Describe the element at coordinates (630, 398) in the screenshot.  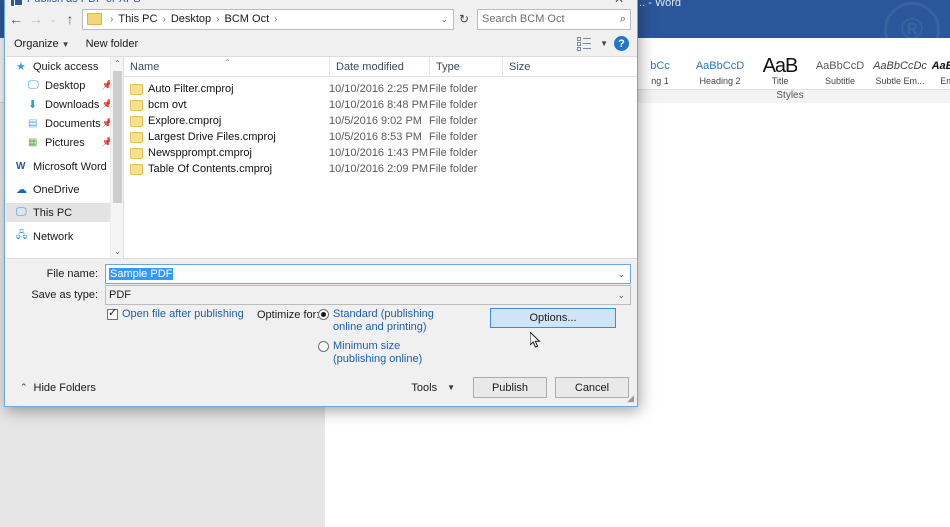
I see `resize-grip: ◢` at that location.